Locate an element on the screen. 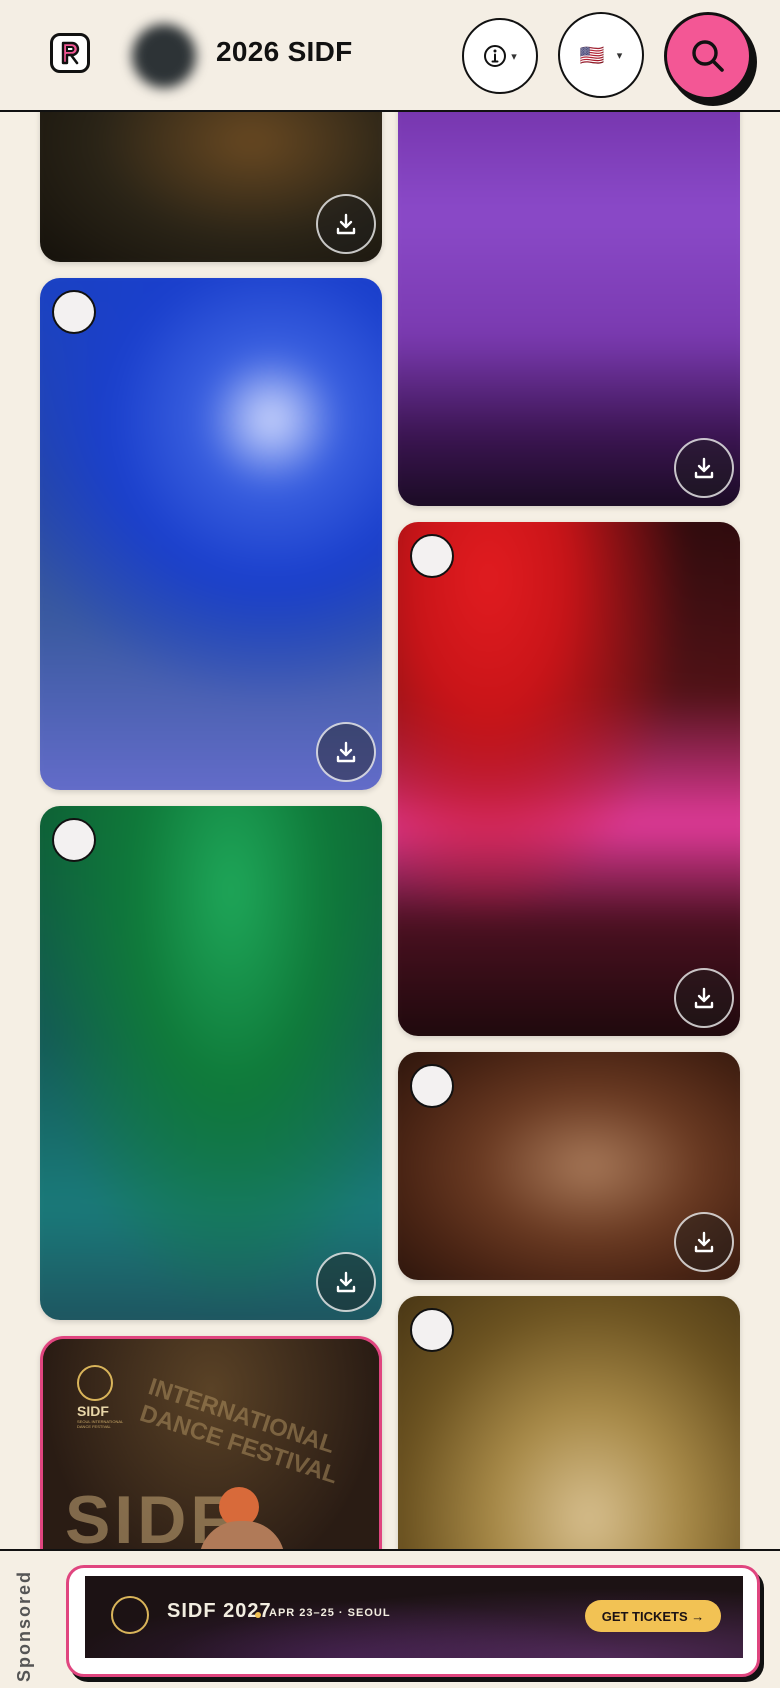 The image size is (780, 1688). info-button: ▾ is located at coordinates (500, 56).